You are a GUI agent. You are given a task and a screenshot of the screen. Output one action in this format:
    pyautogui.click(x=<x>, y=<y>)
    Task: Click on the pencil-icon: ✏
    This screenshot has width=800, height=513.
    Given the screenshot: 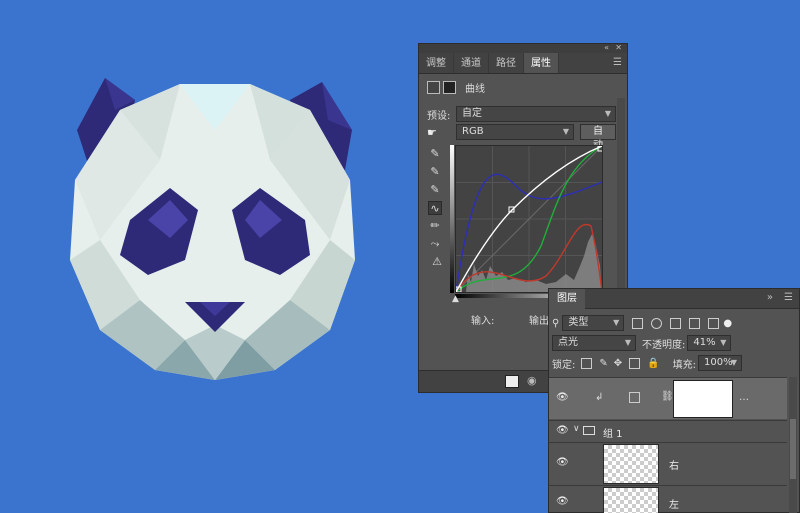 What is the action you would take?
    pyautogui.click(x=435, y=226)
    